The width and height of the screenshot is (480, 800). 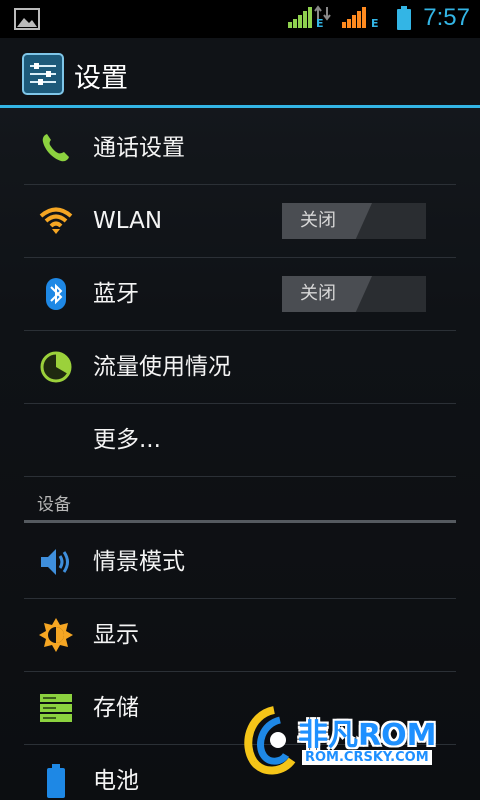 I want to click on signal-green-icon, so click(x=300, y=17).